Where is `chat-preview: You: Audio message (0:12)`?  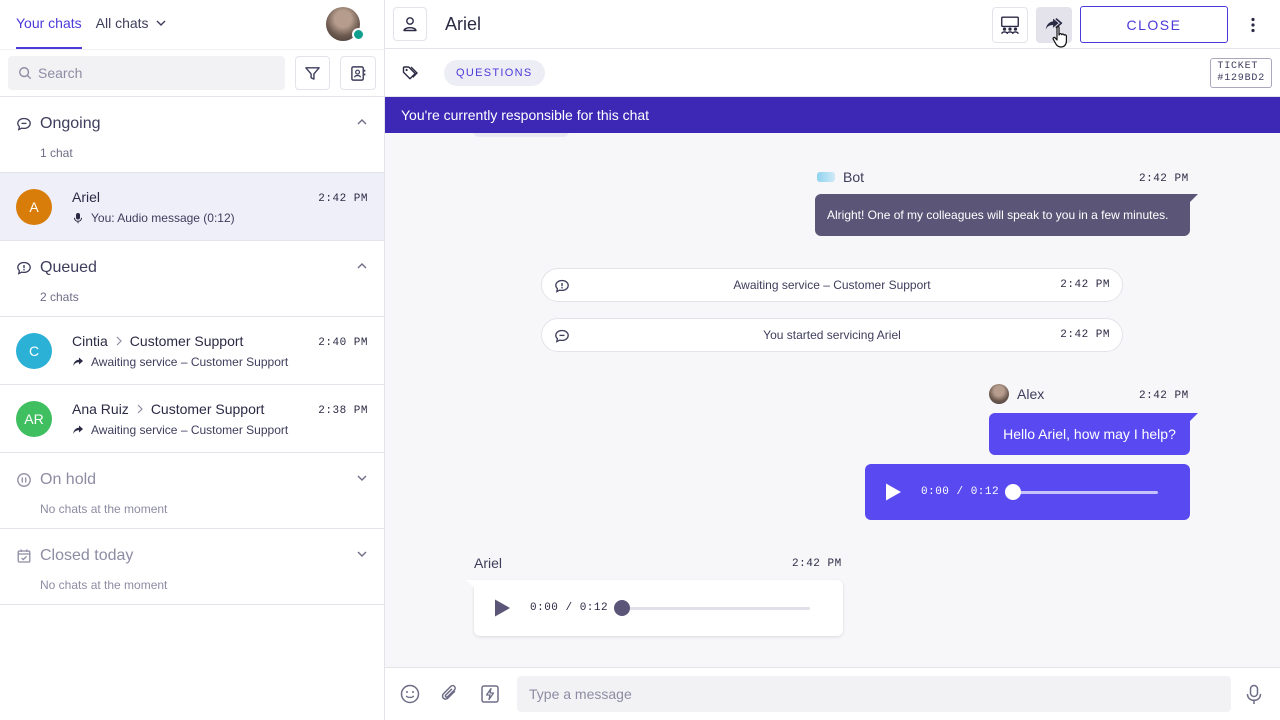 chat-preview: You: Audio message (0:12) is located at coordinates (163, 217).